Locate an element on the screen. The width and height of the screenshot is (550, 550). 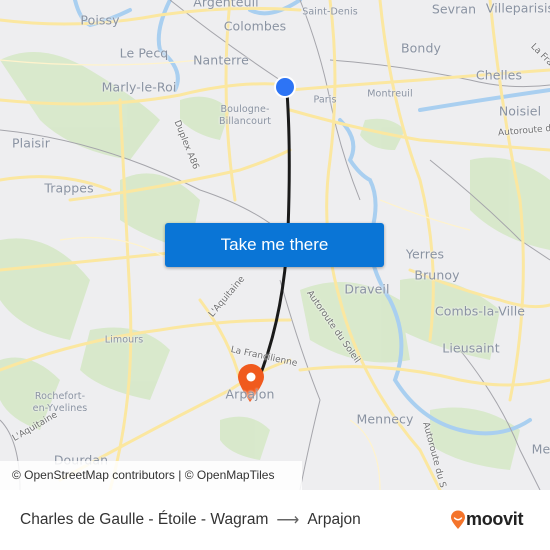
place-label-sevran: Sevran is located at coordinates (454, 9).